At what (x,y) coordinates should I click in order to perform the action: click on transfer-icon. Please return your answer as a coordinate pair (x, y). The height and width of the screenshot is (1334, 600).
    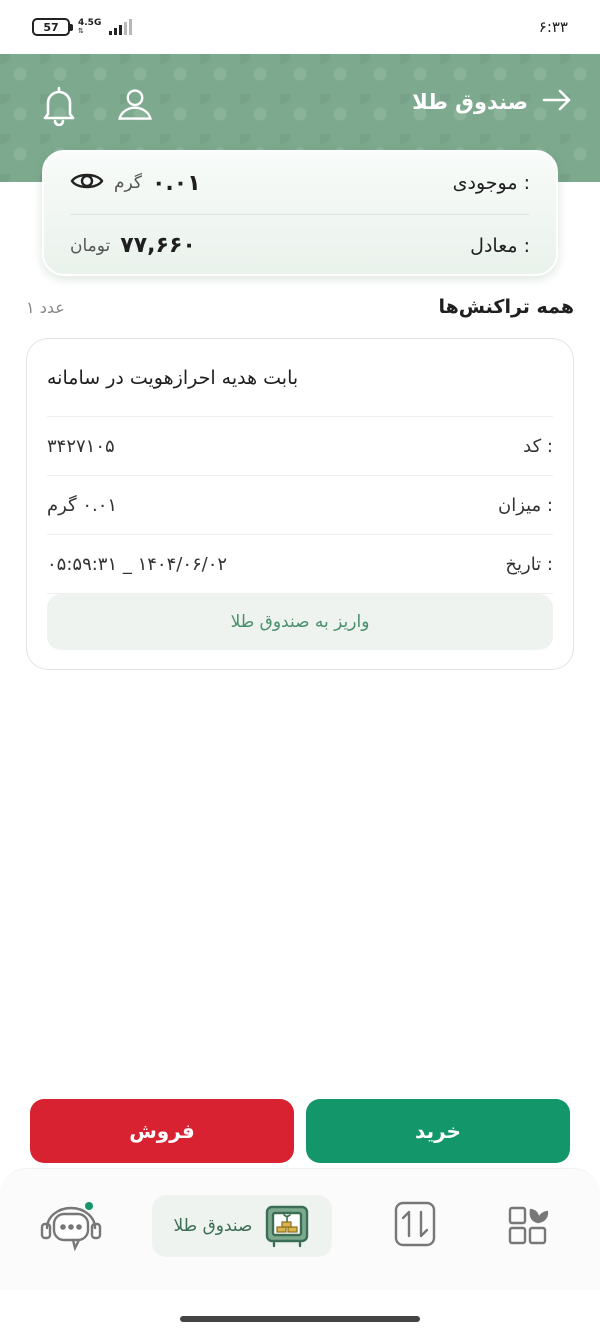
    Looking at the image, I should click on (415, 1224).